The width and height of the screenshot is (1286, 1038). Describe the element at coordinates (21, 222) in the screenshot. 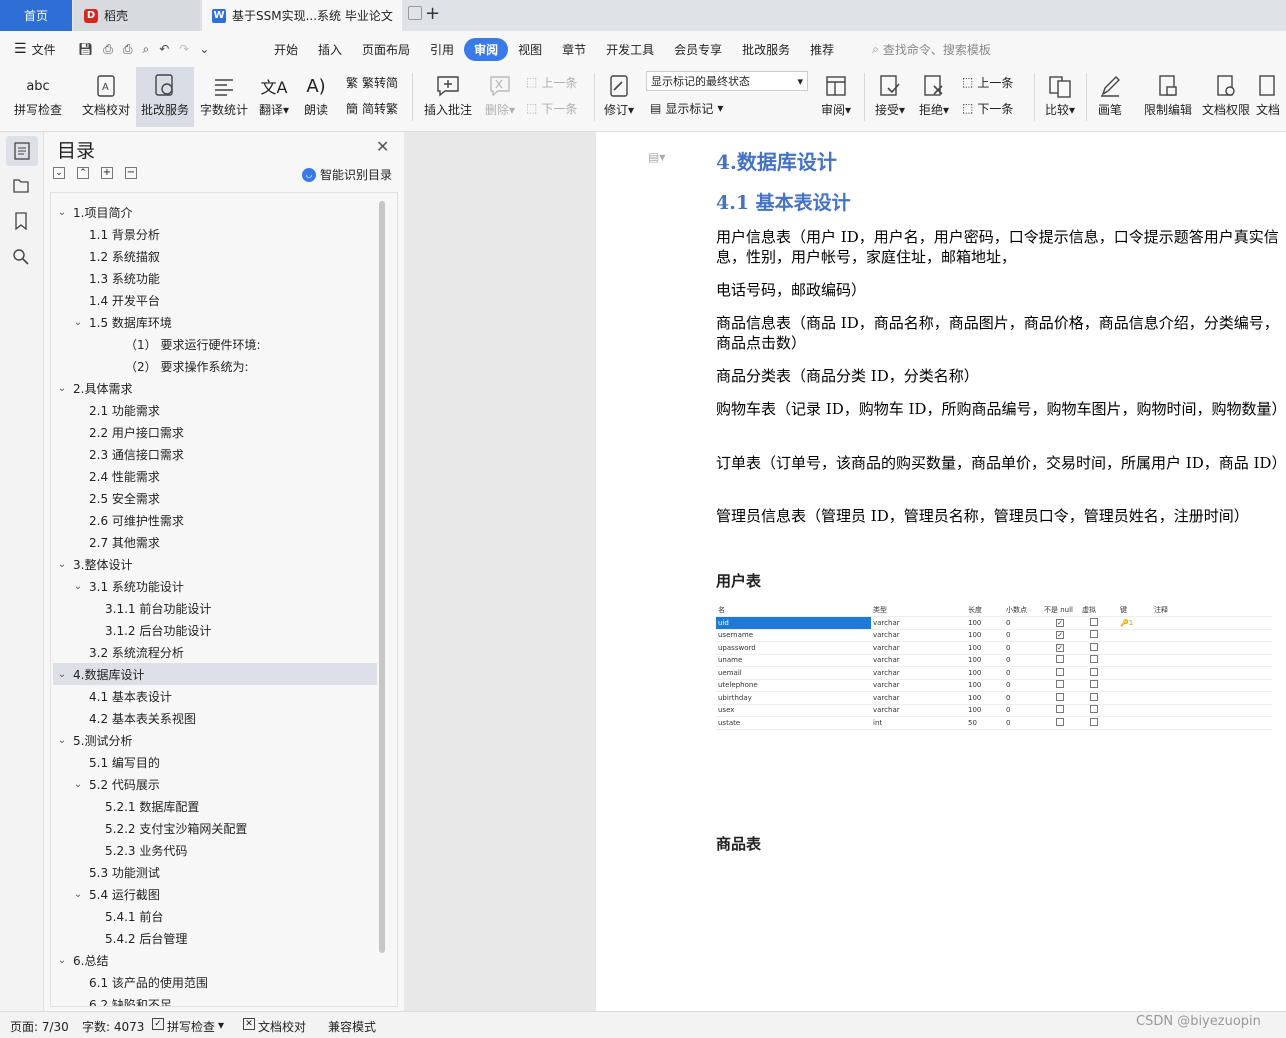

I see `bookmark-icon` at that location.